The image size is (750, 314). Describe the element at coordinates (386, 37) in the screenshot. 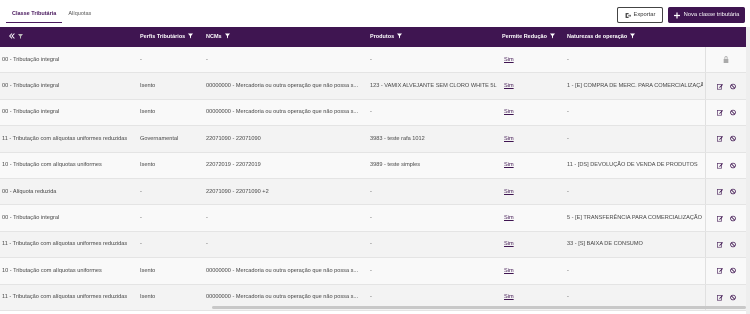

I see `header-products: Produtos` at that location.